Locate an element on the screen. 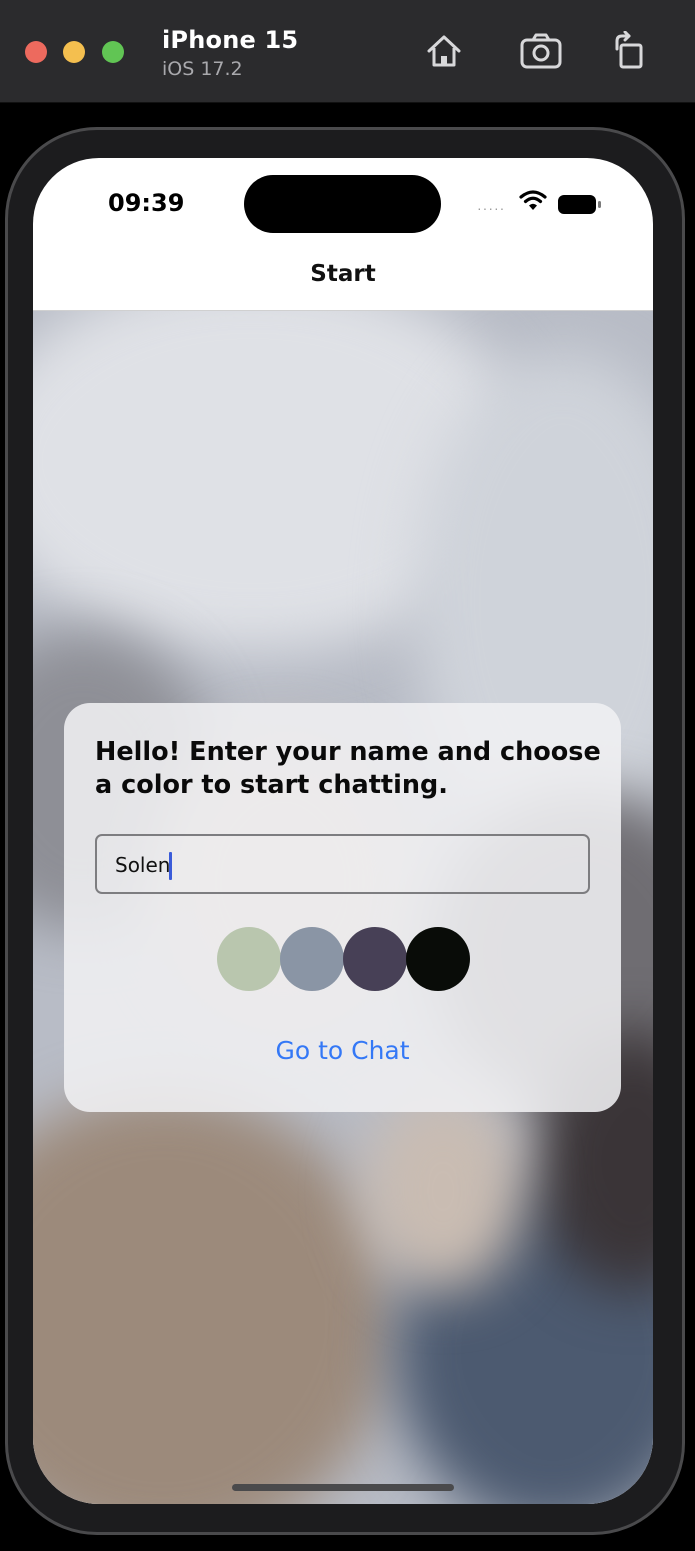 The width and height of the screenshot is (695, 1551). rotate-icon is located at coordinates (629, 50).